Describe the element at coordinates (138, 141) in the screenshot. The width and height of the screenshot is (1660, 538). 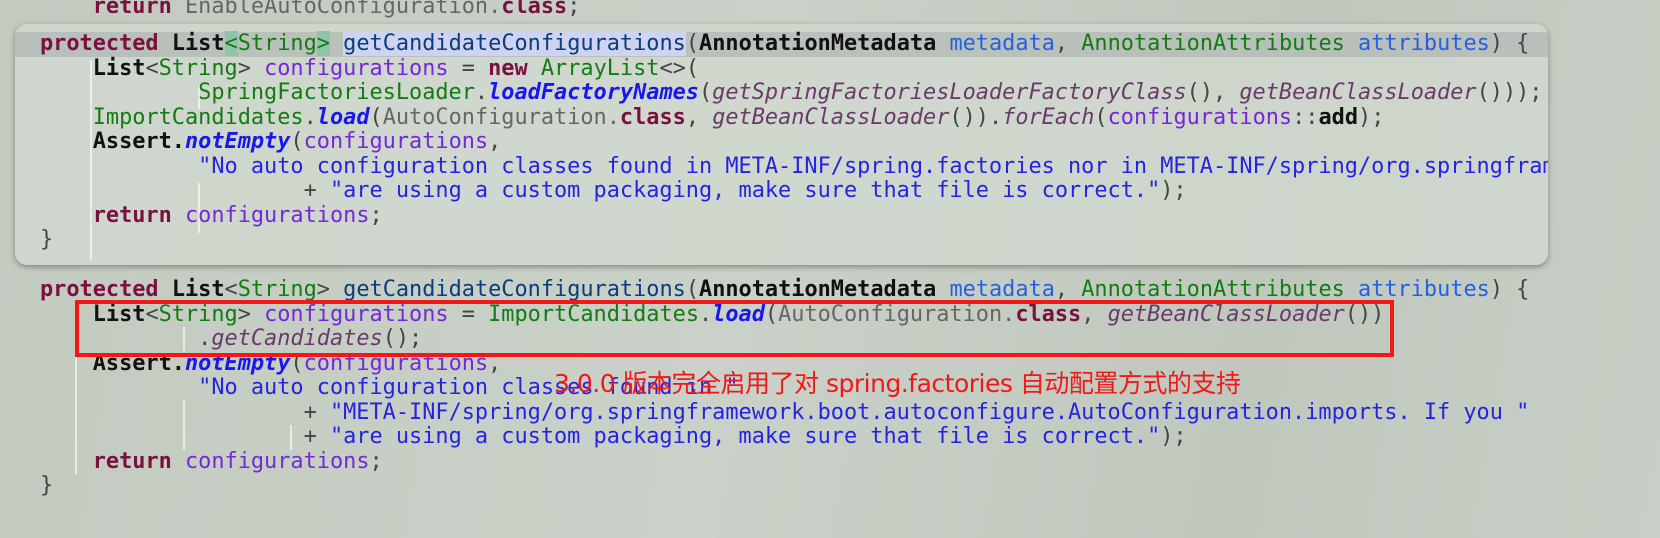
I see `code-token: Assert.` at that location.